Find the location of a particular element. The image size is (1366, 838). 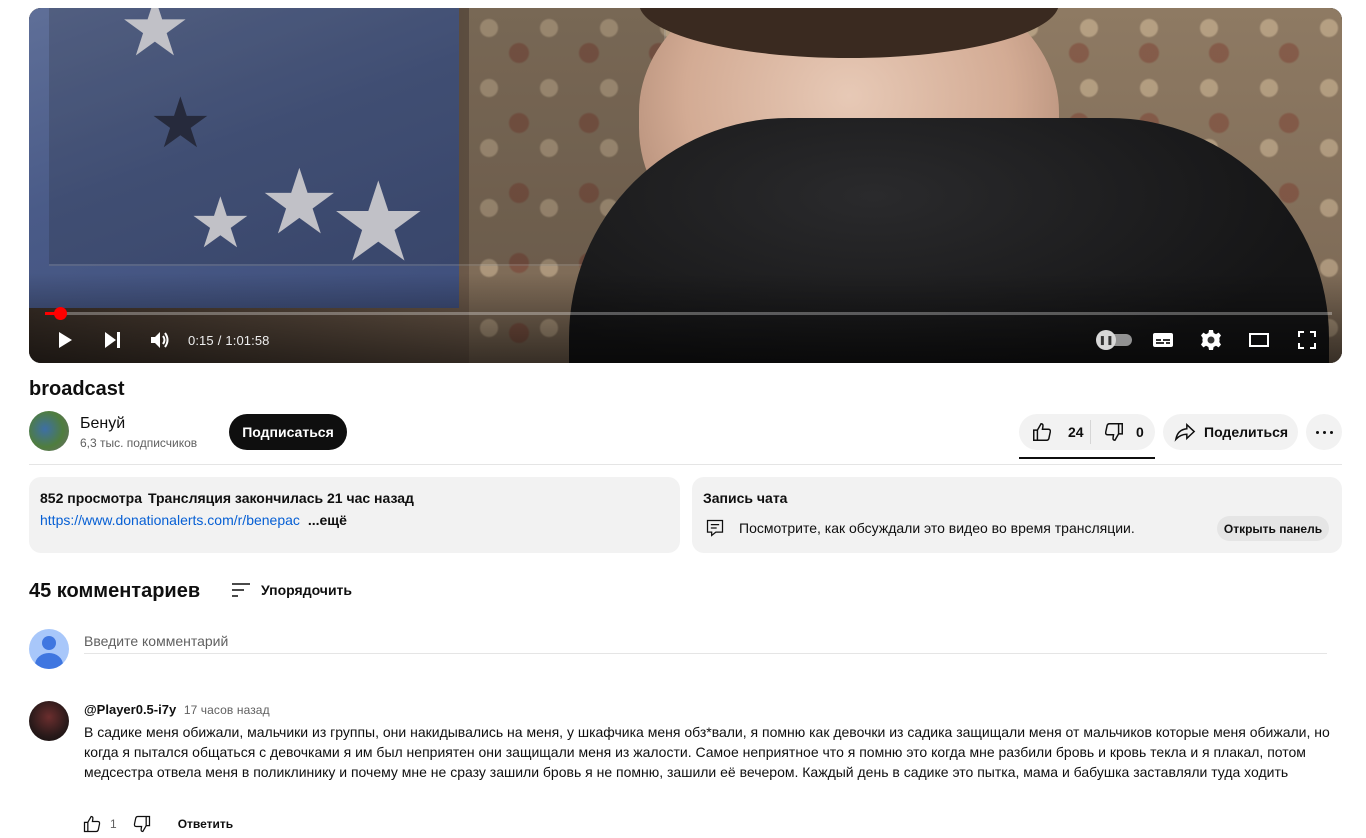

fullscreen-icon is located at coordinates (1307, 340).